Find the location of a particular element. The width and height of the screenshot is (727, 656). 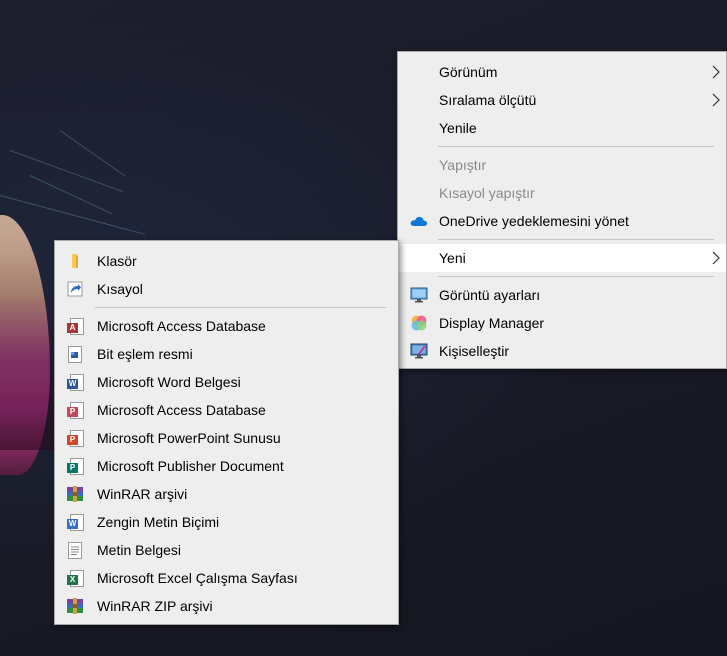

menu-item-label: Yenile is located at coordinates (458, 128).